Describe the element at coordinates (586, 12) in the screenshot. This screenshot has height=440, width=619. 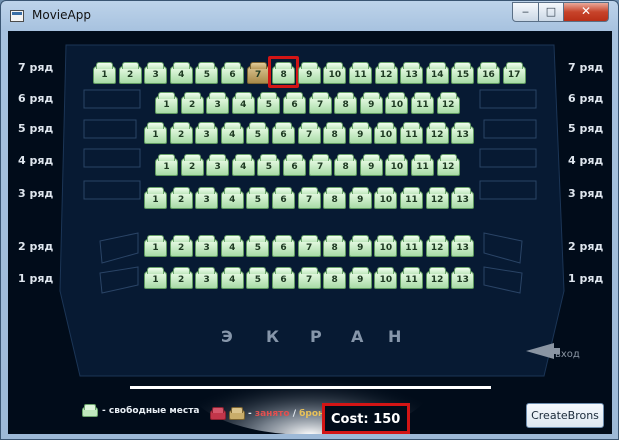
I see `close-button: ✕` at that location.